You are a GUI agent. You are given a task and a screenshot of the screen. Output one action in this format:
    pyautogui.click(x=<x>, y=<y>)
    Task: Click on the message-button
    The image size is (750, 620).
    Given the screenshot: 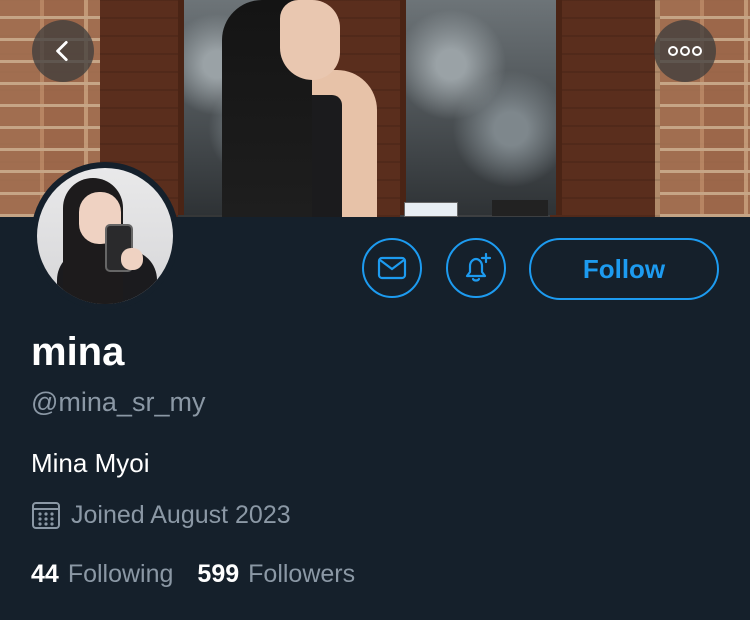 What is the action you would take?
    pyautogui.click(x=392, y=268)
    